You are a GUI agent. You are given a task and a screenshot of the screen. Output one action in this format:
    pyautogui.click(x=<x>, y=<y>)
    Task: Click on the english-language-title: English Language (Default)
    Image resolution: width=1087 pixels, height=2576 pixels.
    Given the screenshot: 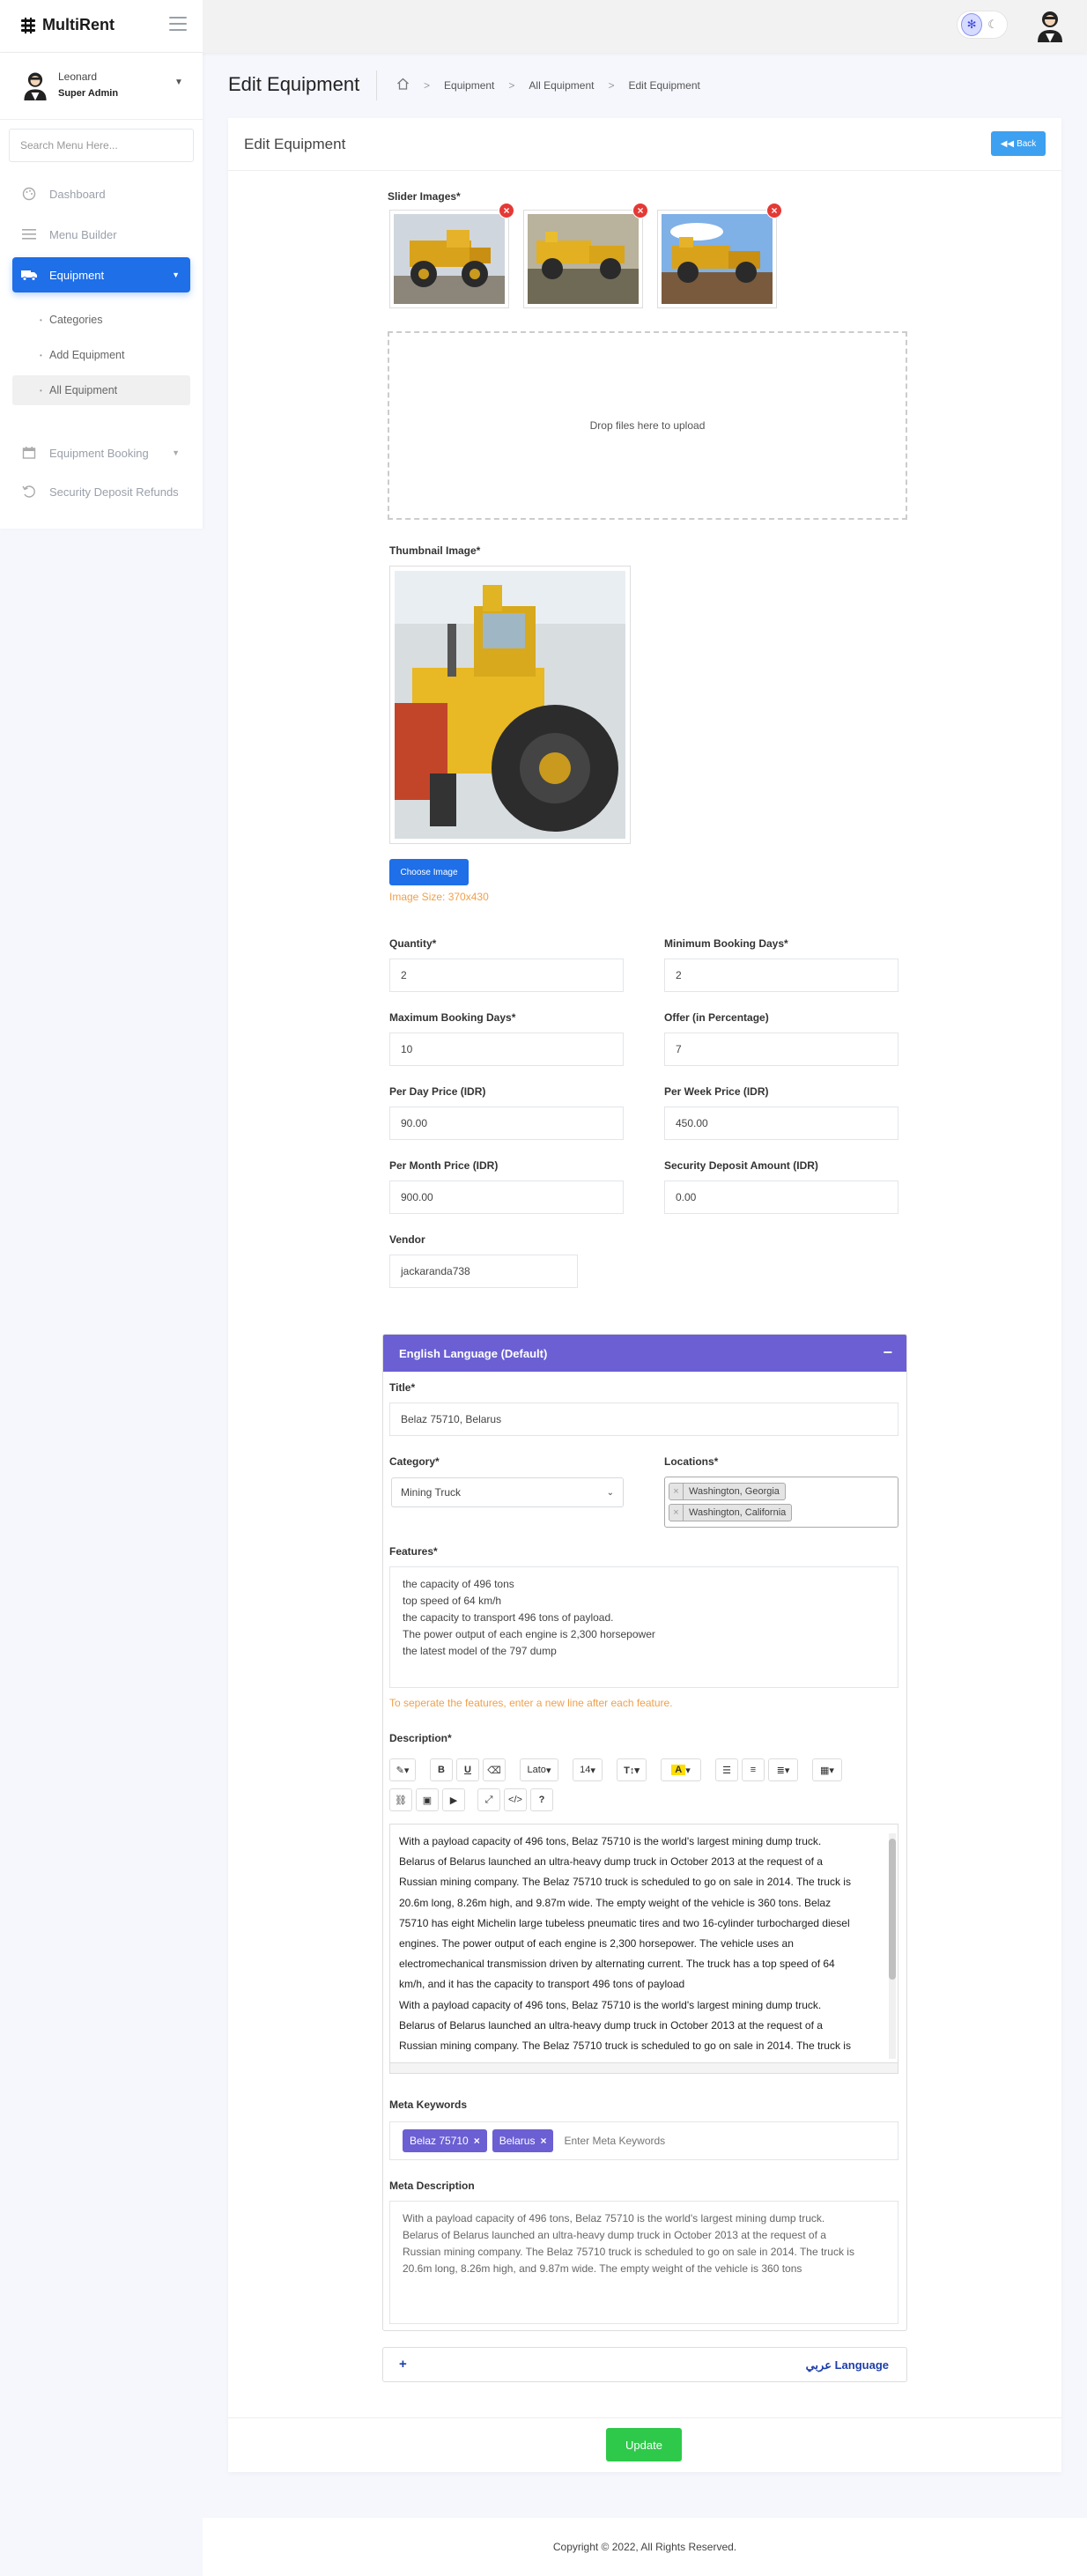 What is the action you would take?
    pyautogui.click(x=474, y=1353)
    